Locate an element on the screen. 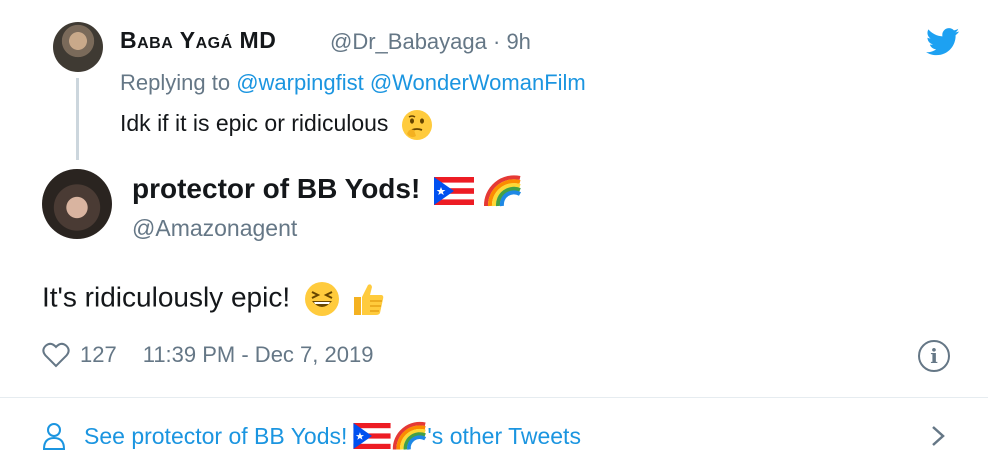 The height and width of the screenshot is (466, 988). main-handle: @Amazonagent is located at coordinates (214, 228).